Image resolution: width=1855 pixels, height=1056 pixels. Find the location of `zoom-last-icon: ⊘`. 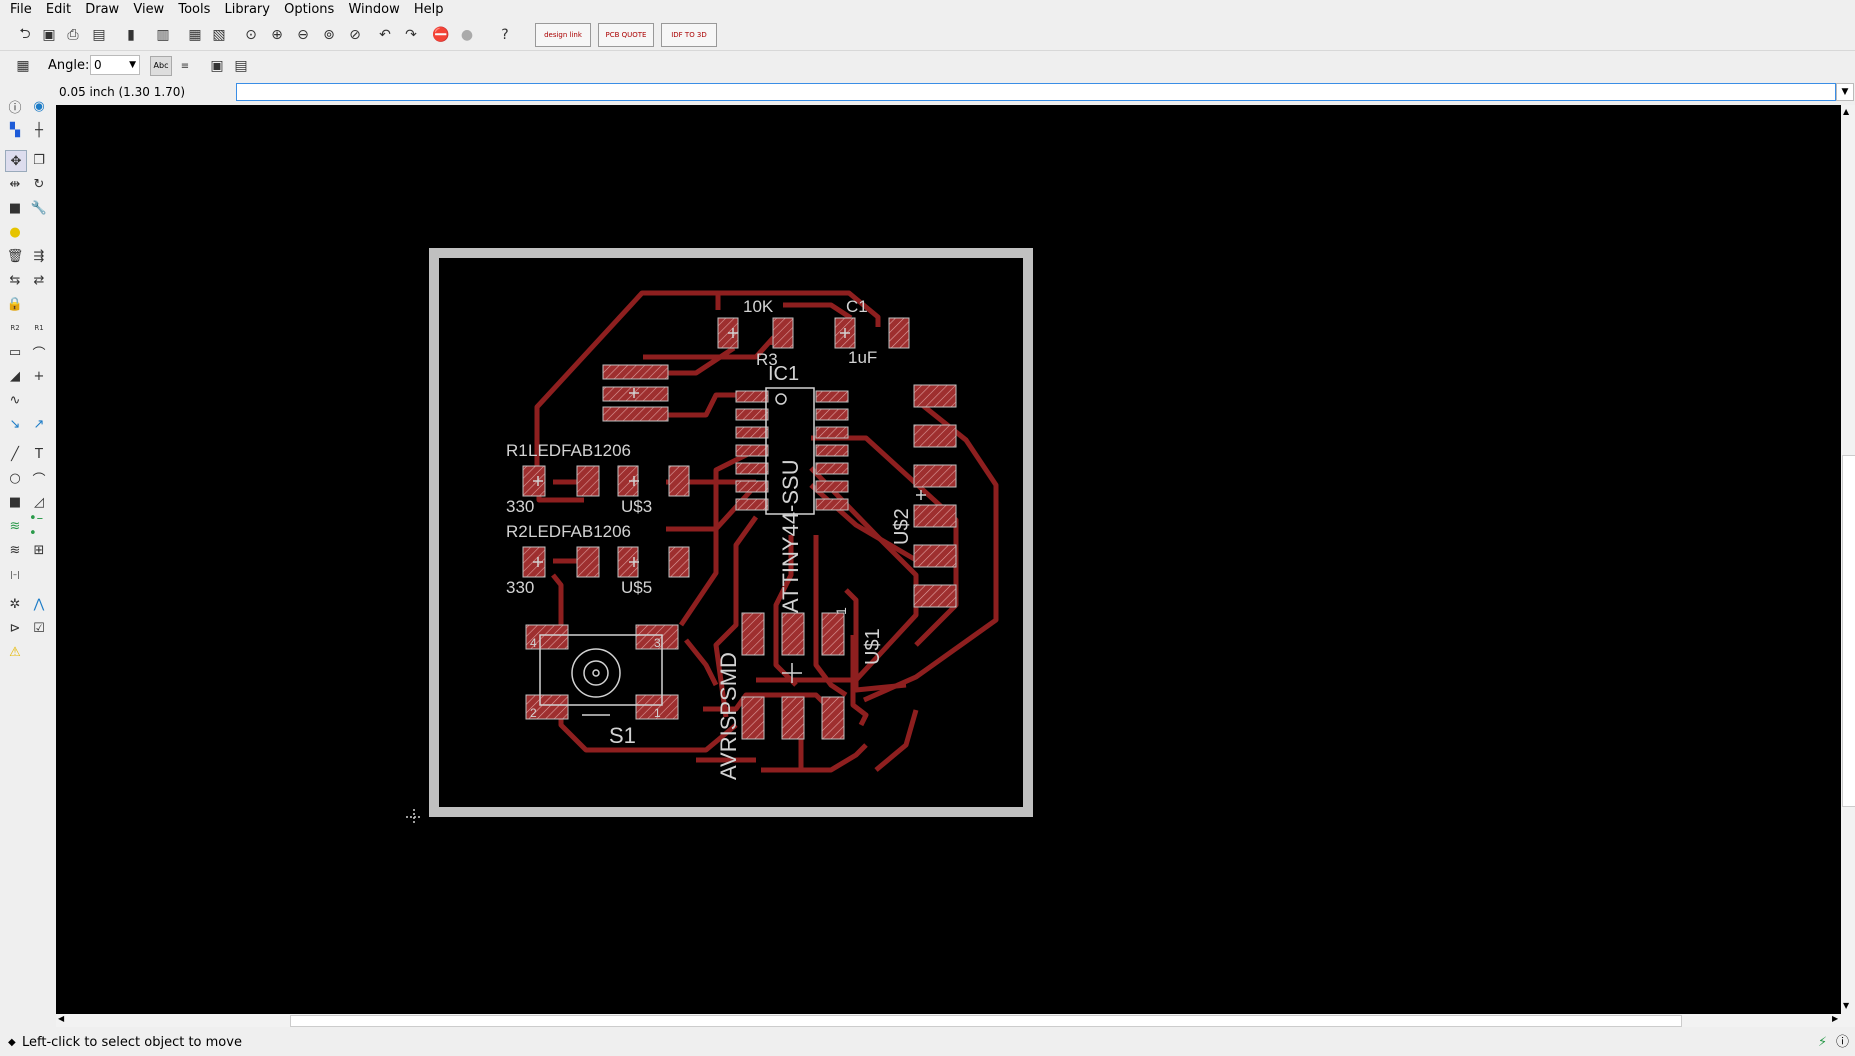

zoom-last-icon: ⊘ is located at coordinates (355, 35).